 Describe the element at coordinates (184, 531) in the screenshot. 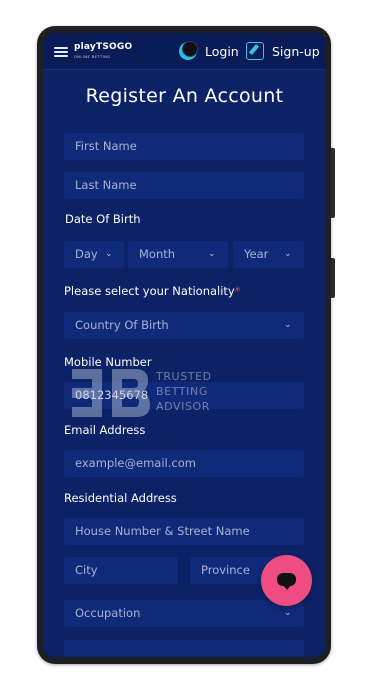

I see `street-address-input: House Number & Street Name` at that location.